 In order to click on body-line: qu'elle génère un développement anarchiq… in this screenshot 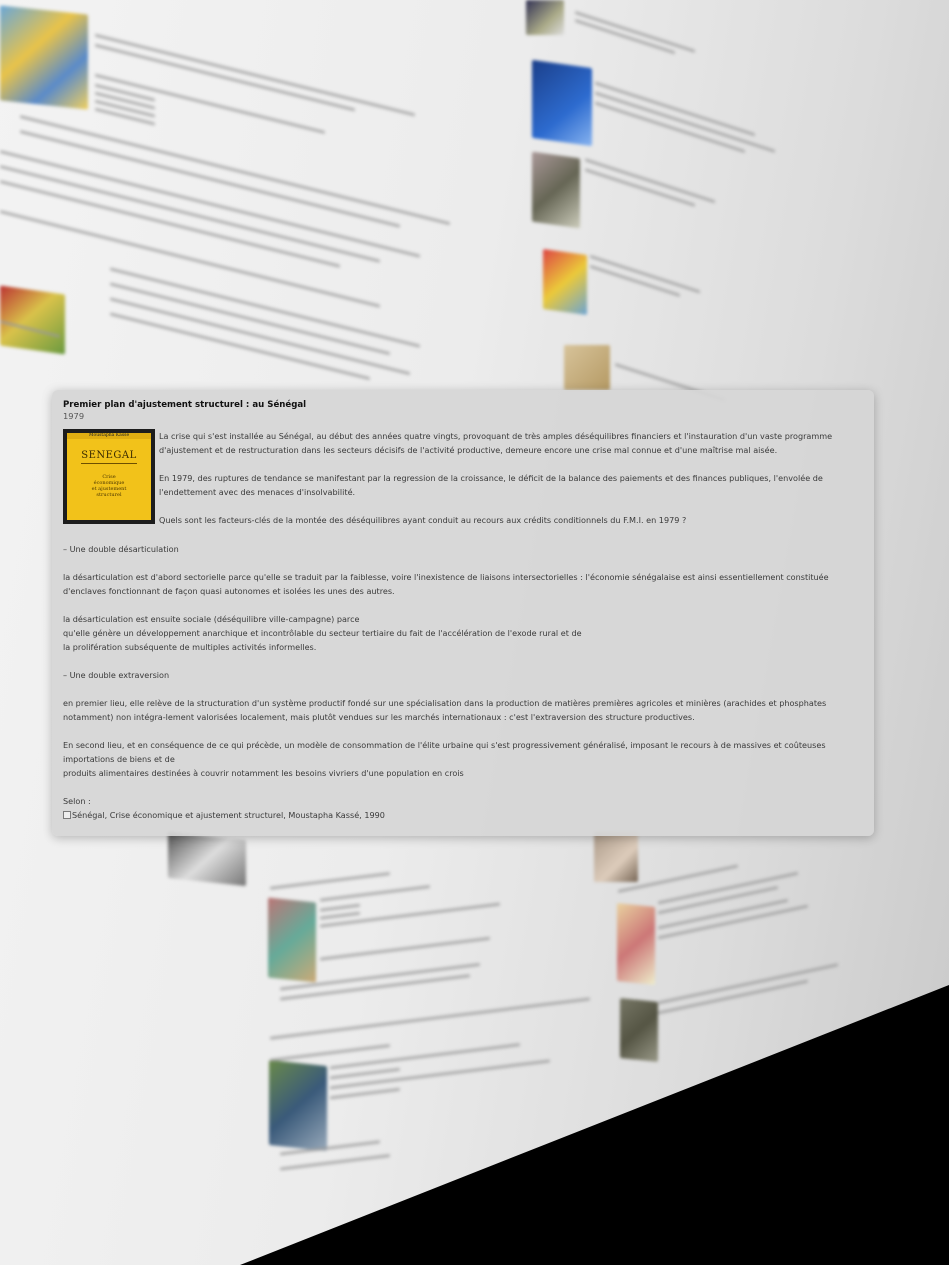, I will do `click(322, 633)`.